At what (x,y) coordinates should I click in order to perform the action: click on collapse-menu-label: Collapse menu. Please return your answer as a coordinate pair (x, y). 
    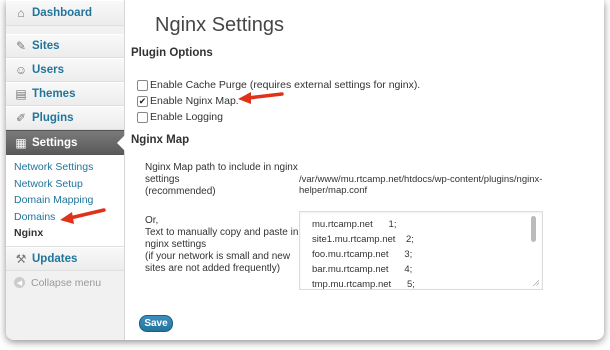
    Looking at the image, I should click on (66, 282).